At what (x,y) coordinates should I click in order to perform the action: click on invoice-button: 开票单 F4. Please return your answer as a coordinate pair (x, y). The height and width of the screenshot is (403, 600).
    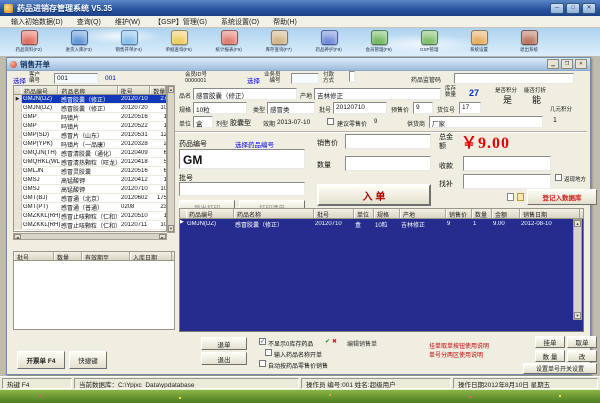
    Looking at the image, I should click on (41, 360).